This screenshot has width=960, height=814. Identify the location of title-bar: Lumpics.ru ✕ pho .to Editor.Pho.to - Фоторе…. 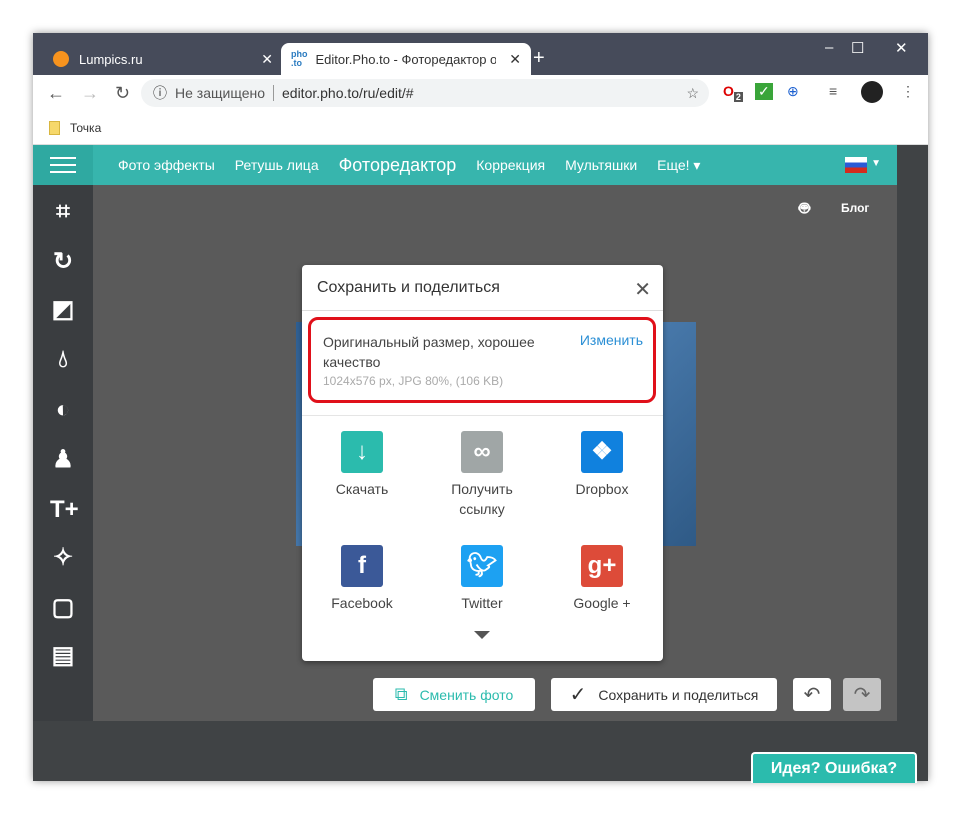
(480, 54).